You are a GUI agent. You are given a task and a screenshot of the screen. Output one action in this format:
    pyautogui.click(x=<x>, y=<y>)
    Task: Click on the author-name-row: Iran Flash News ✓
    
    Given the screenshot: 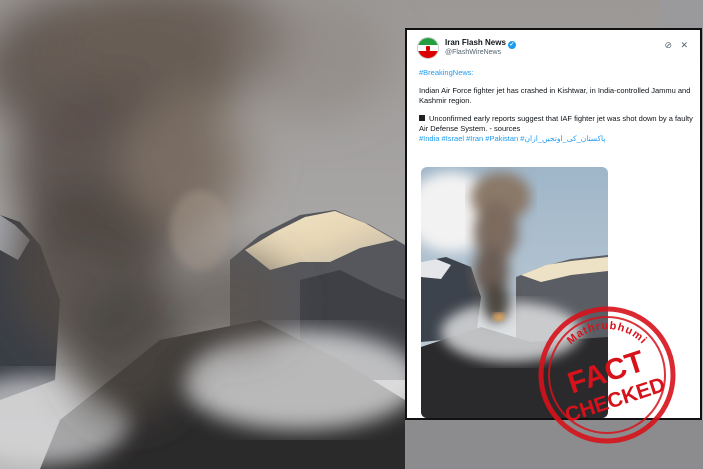 What is the action you would take?
    pyautogui.click(x=480, y=43)
    